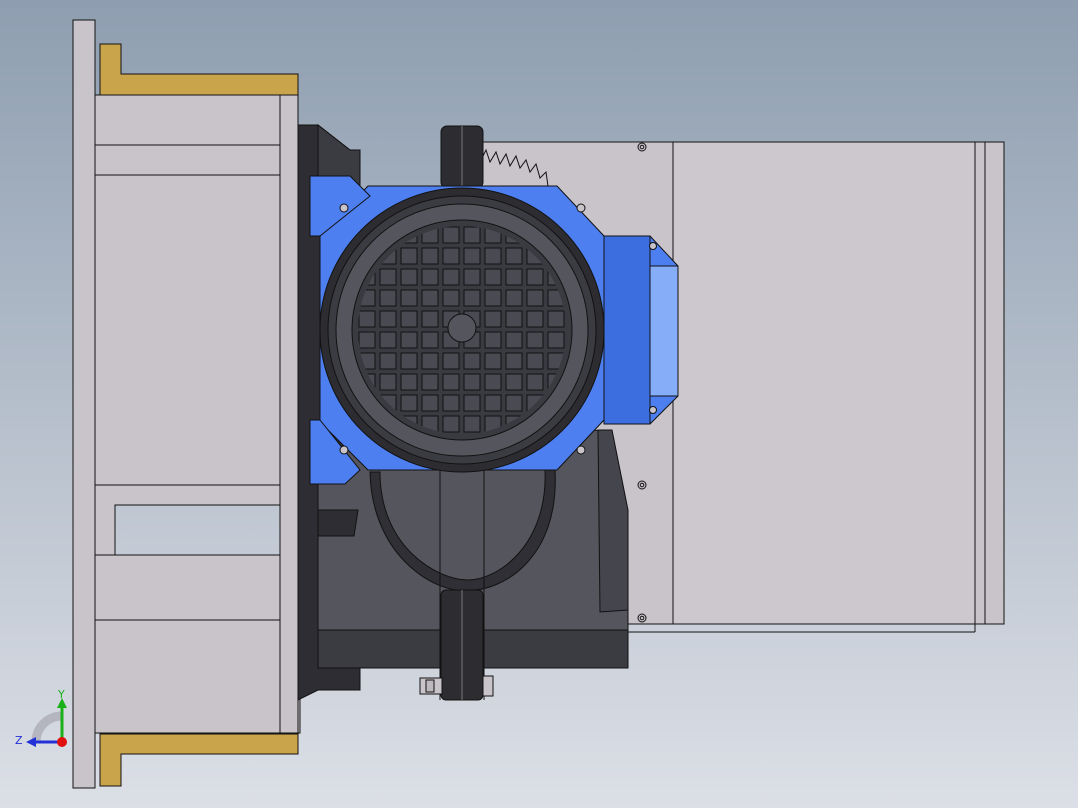  What do you see at coordinates (187, 120) in the screenshot?
I see `upper-plate` at bounding box center [187, 120].